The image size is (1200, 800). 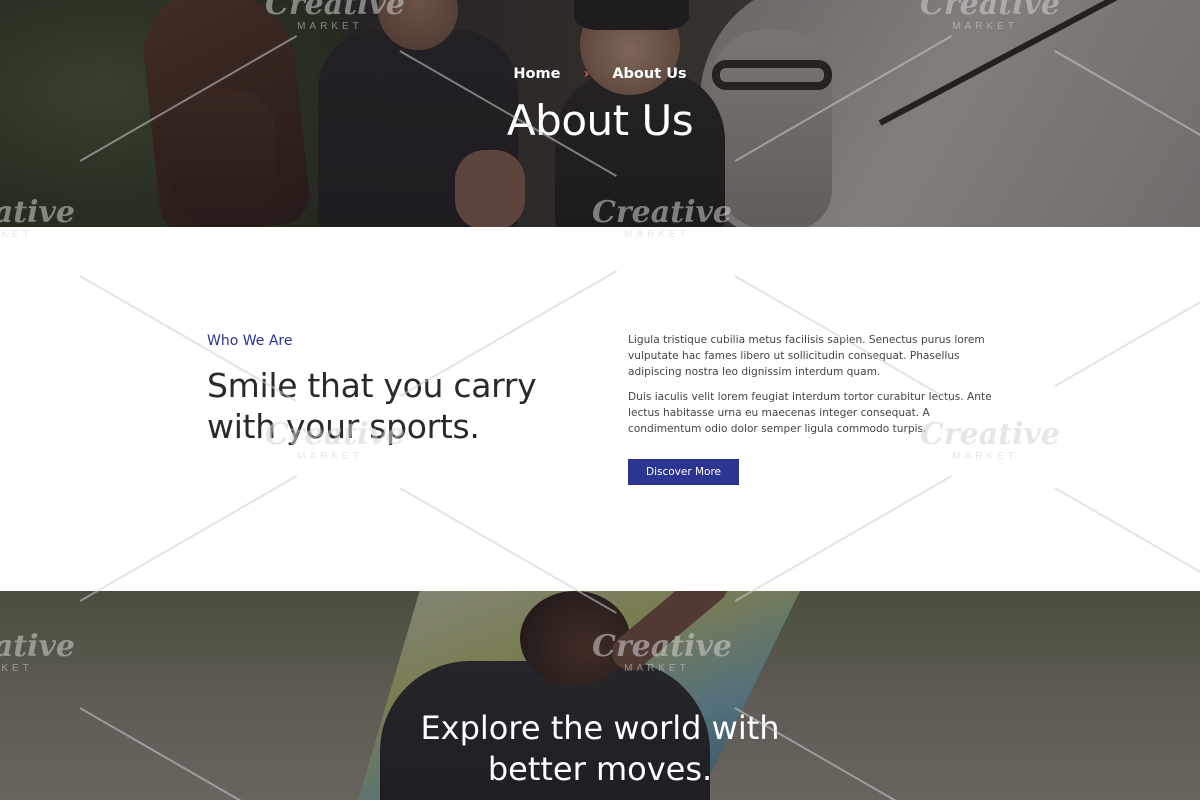 What do you see at coordinates (649, 74) in the screenshot?
I see `breadcrumb-current: About Us` at bounding box center [649, 74].